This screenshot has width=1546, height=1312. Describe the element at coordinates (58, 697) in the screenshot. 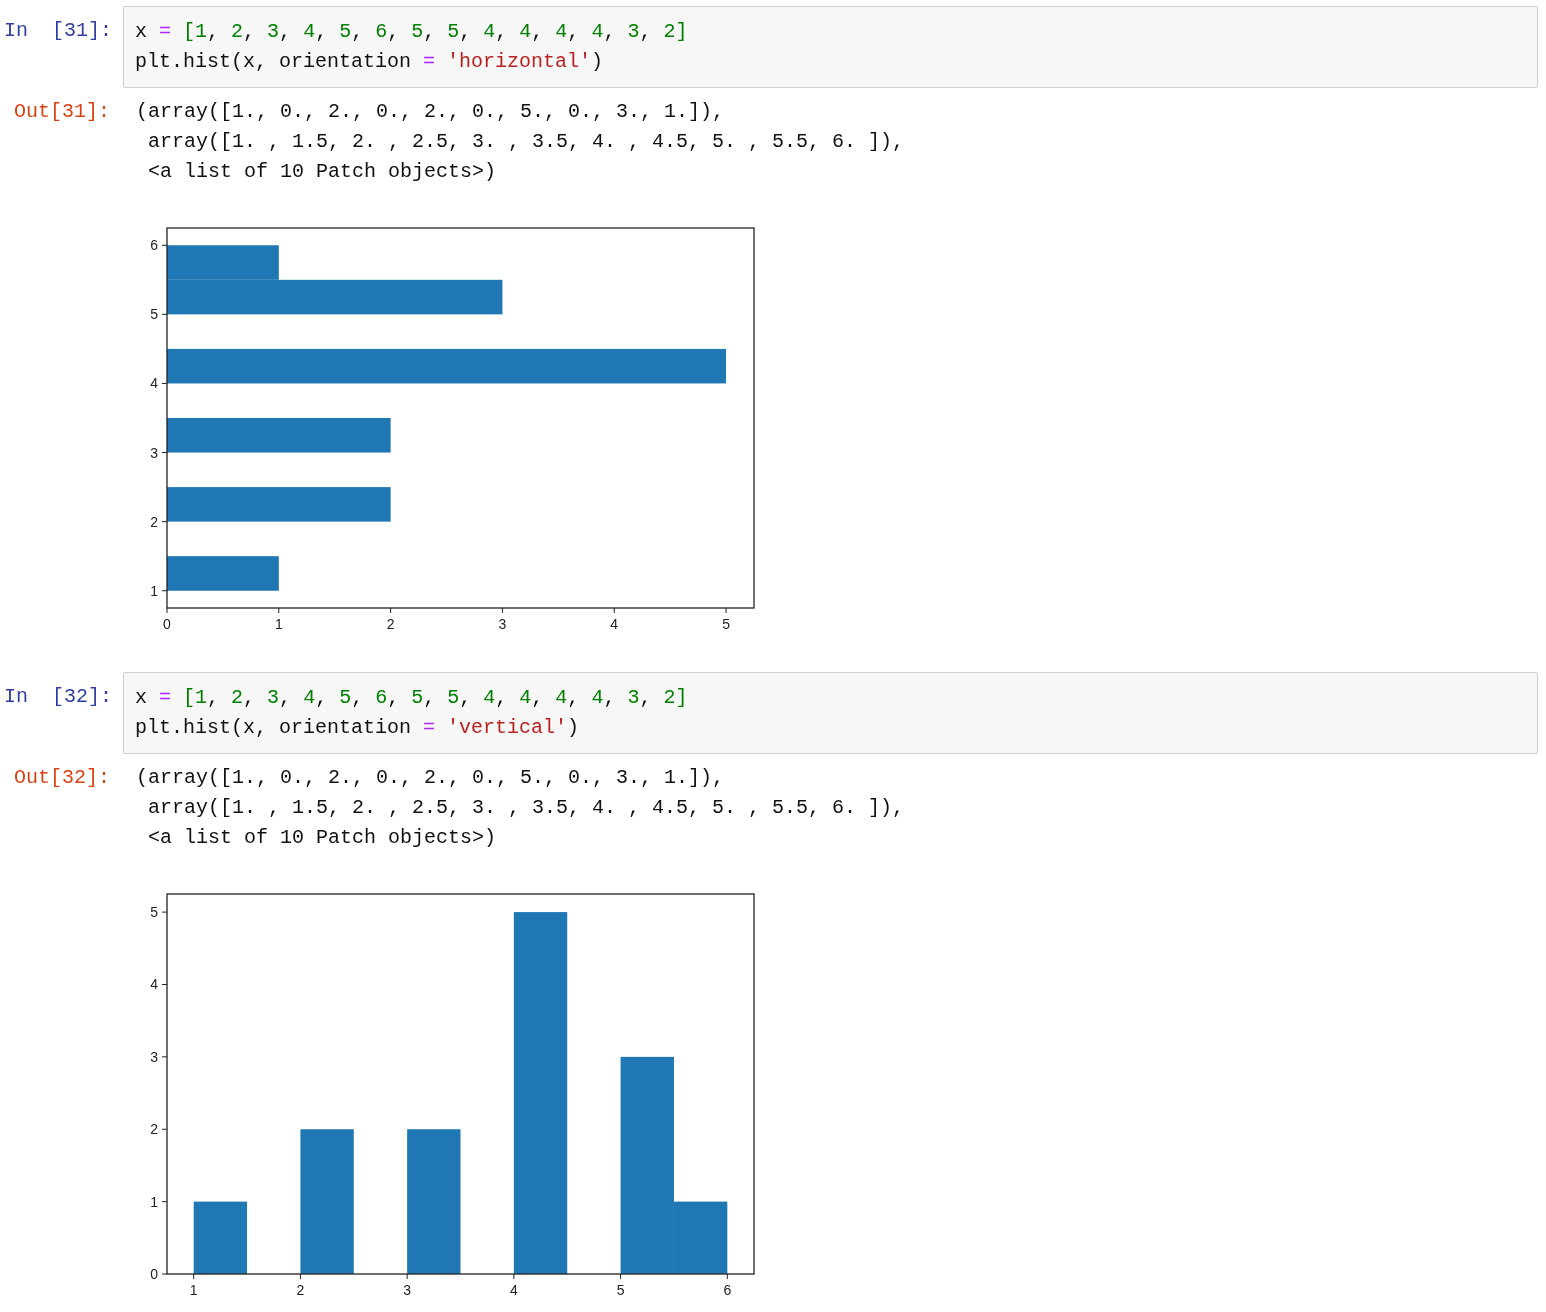

I see `input-prompt: In [32]:` at that location.